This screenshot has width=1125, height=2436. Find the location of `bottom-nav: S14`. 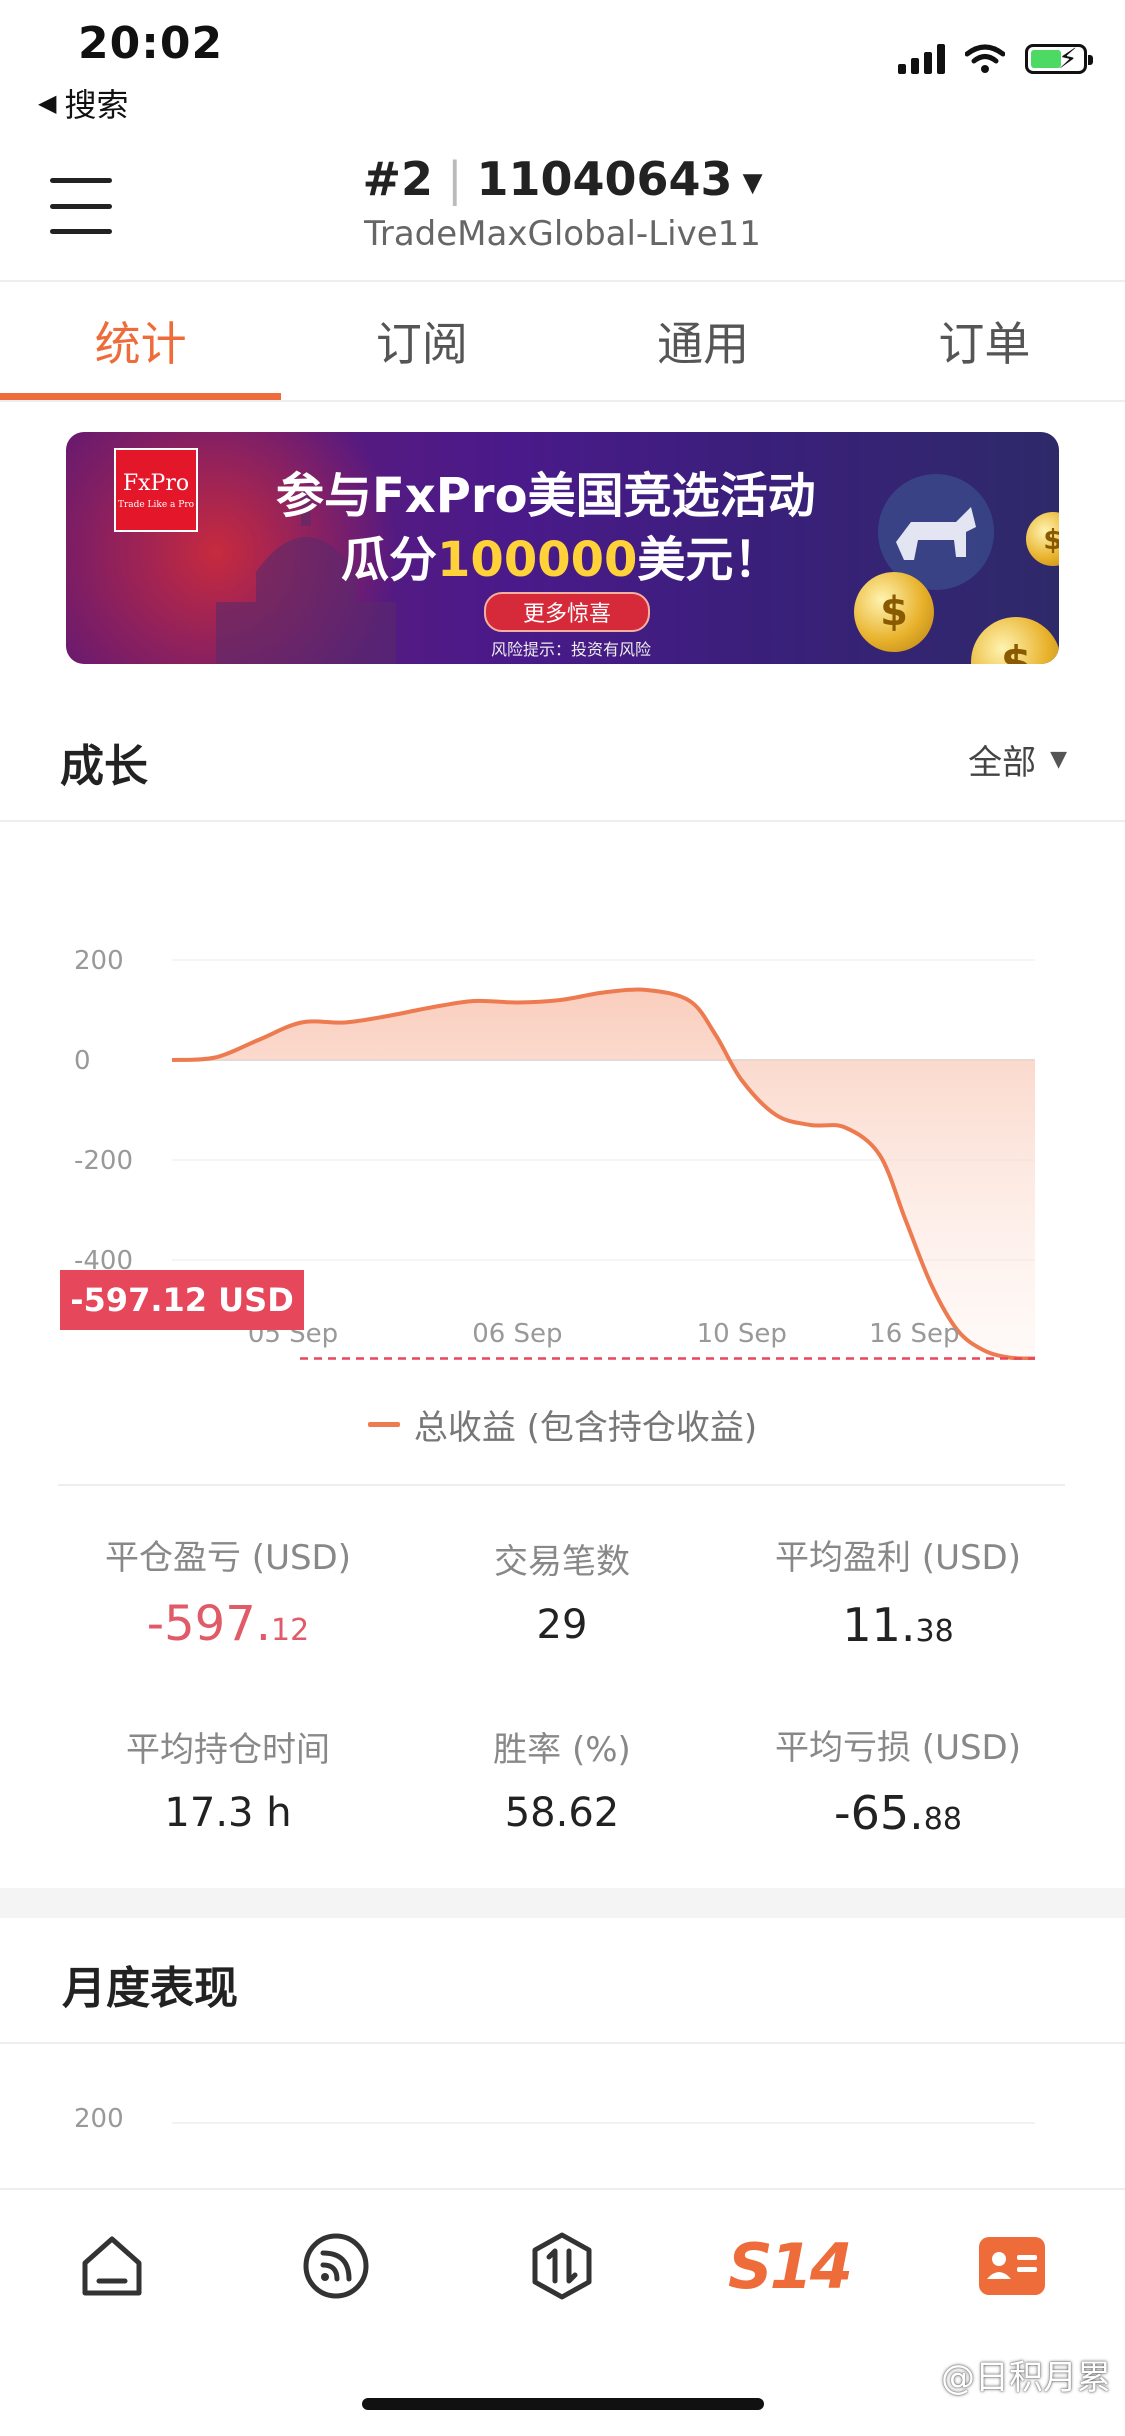

bottom-nav: S14 is located at coordinates (562, 2269).